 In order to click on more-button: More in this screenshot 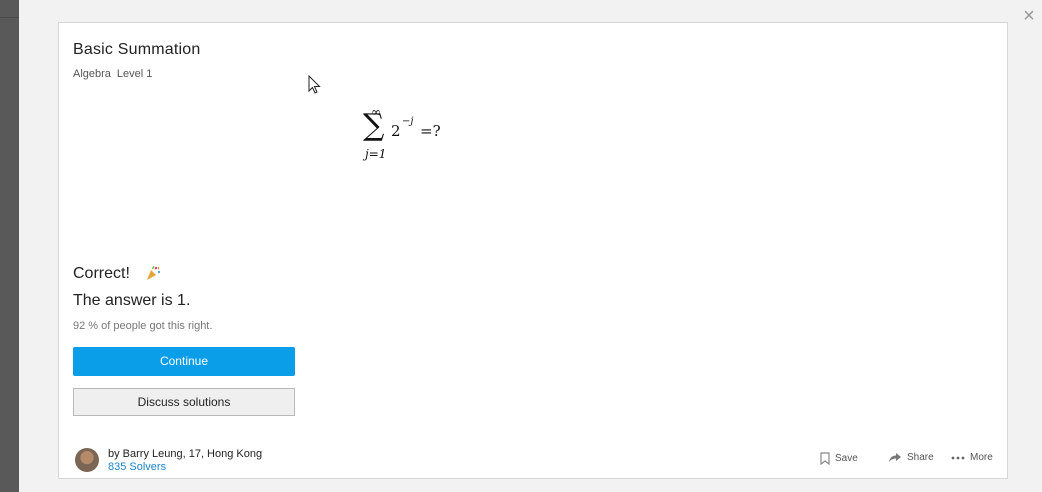, I will do `click(972, 457)`.